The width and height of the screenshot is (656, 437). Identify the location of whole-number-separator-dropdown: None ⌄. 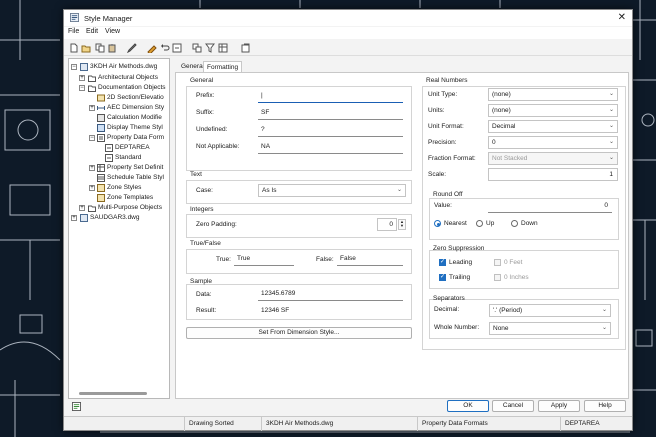
(550, 328).